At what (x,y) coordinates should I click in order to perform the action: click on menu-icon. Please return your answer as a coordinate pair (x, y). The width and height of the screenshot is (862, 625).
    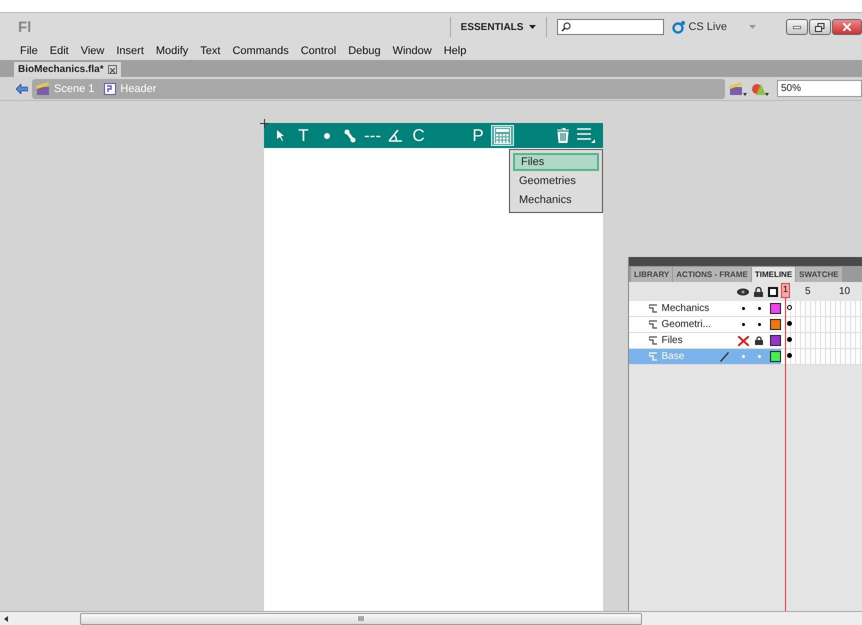
    Looking at the image, I should click on (586, 135).